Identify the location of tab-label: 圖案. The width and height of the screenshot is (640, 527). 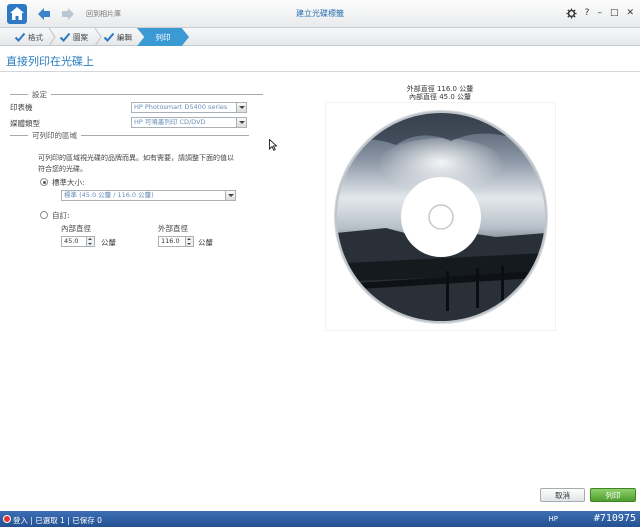
(80, 37).